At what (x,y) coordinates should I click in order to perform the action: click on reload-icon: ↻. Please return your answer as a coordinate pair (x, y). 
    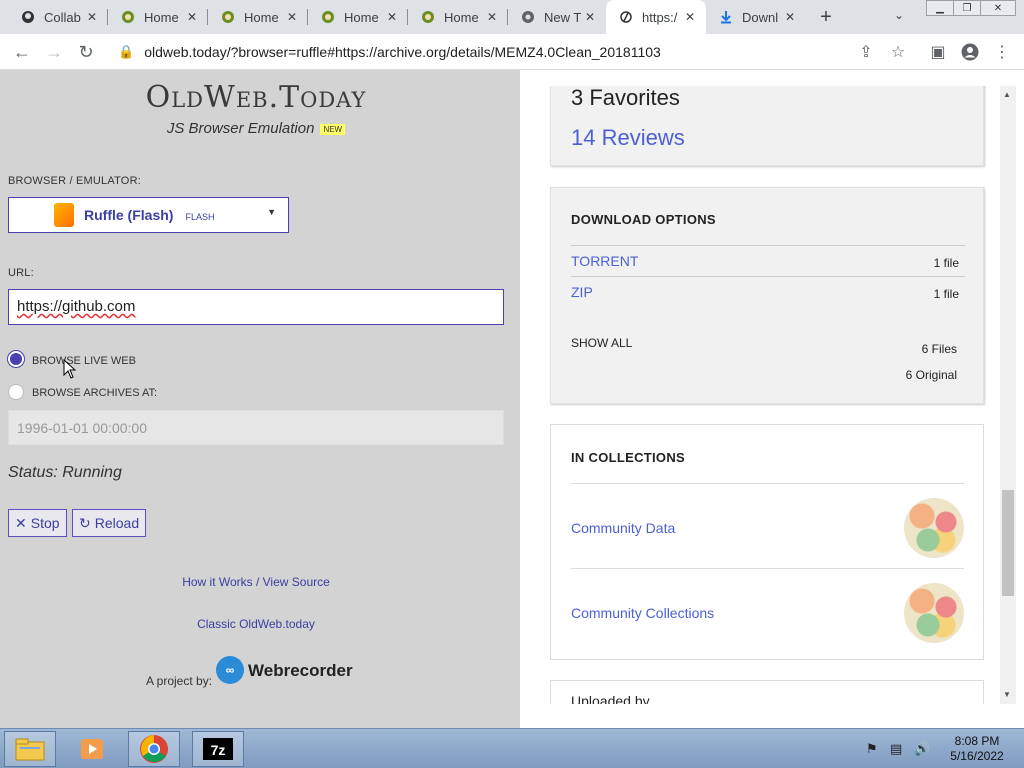
    Looking at the image, I should click on (86, 52).